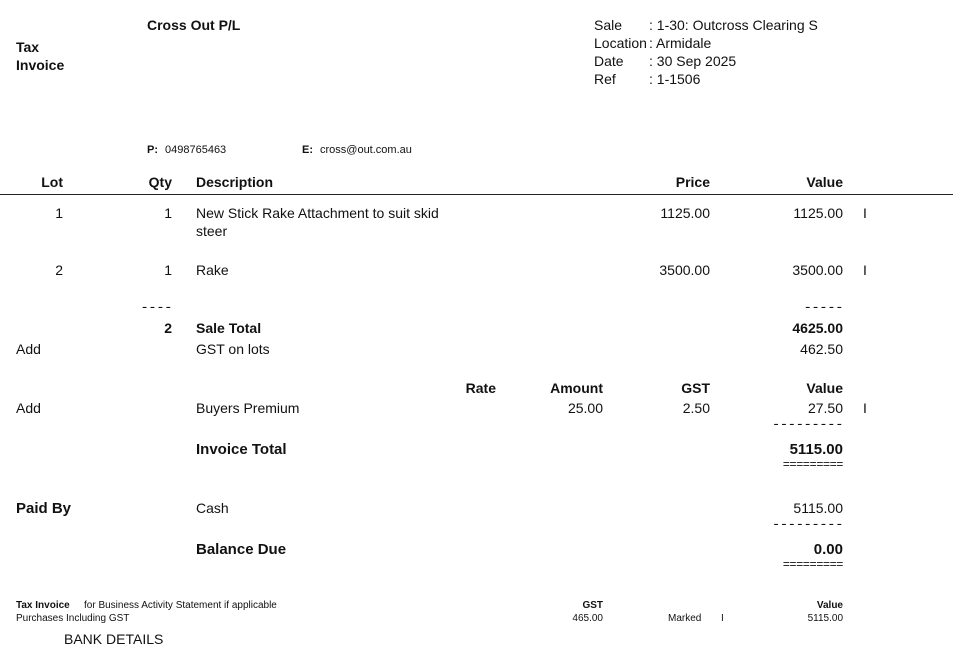 This screenshot has width=953, height=658. I want to click on description-cell: Rake, so click(212, 270).